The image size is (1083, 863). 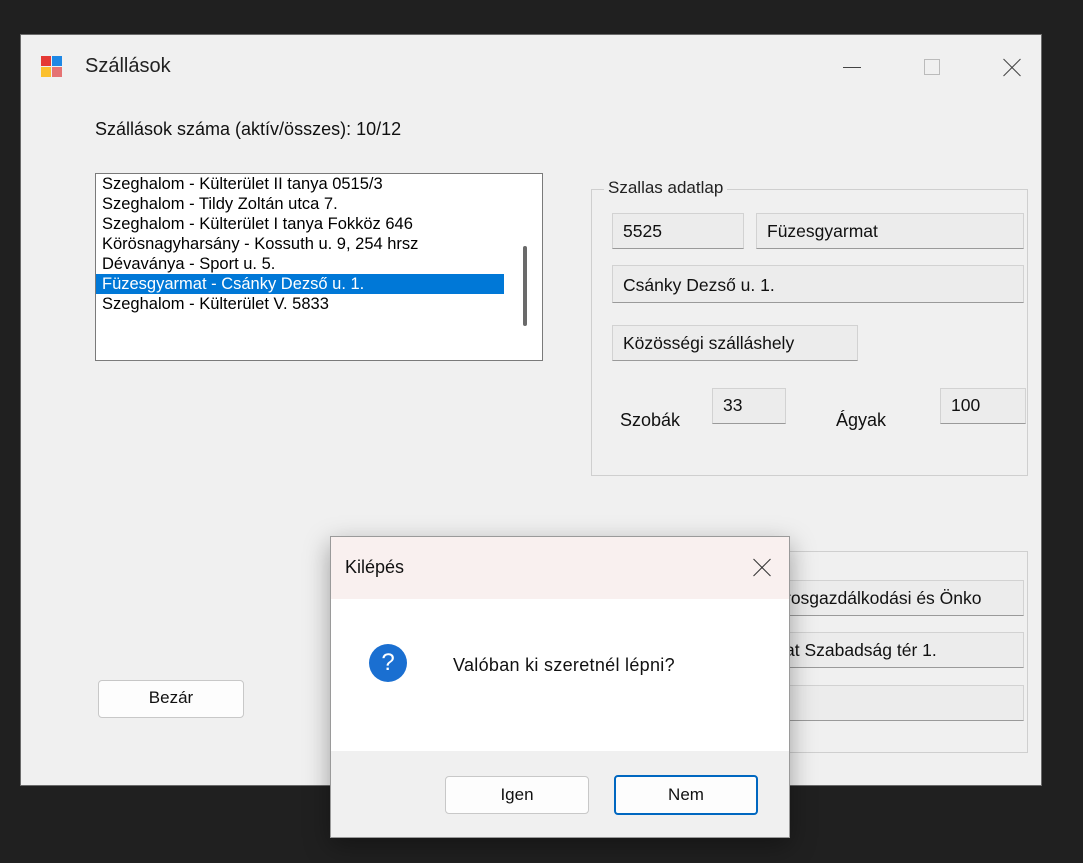 What do you see at coordinates (248, 129) in the screenshot?
I see `accommodation-count-label: Szállások száma (aktív/összes): 10/12` at bounding box center [248, 129].